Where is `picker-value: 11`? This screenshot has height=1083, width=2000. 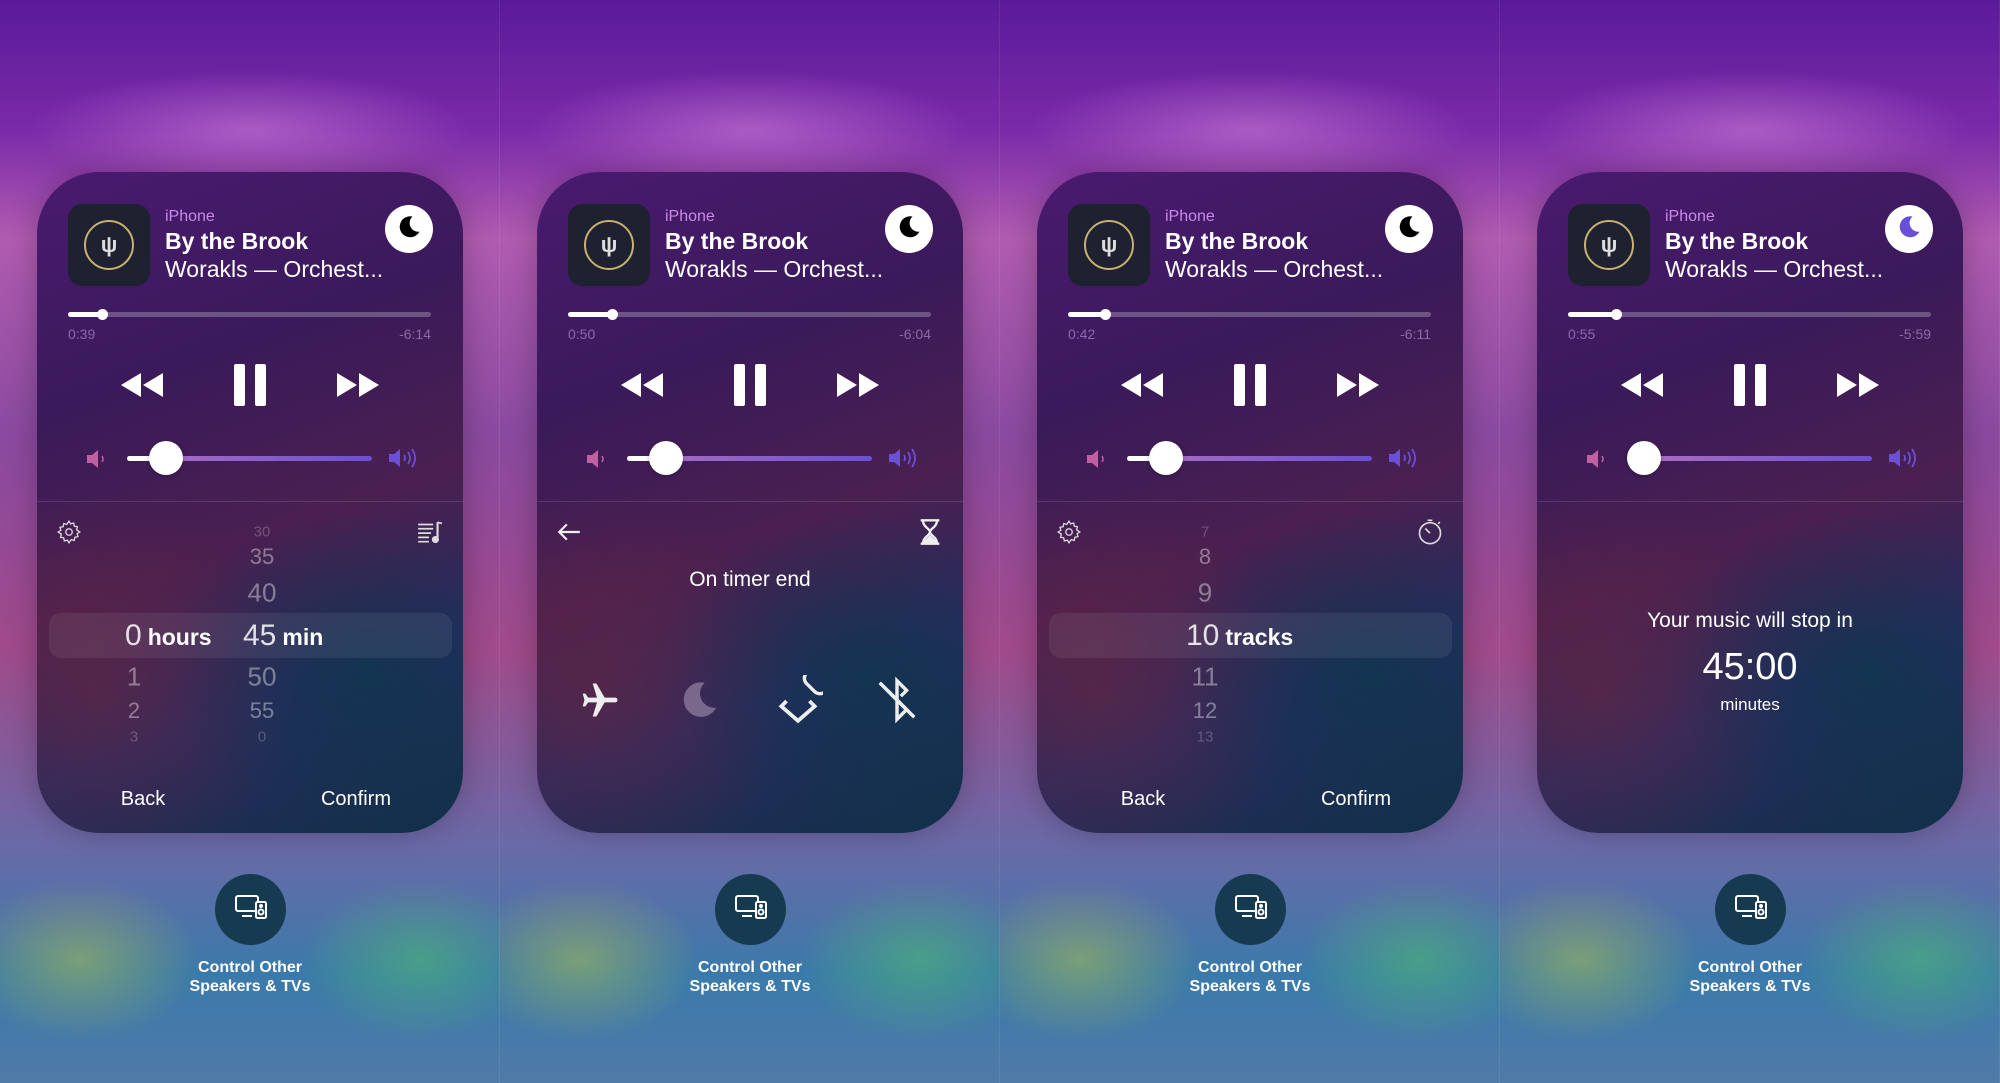 picker-value: 11 is located at coordinates (1205, 677).